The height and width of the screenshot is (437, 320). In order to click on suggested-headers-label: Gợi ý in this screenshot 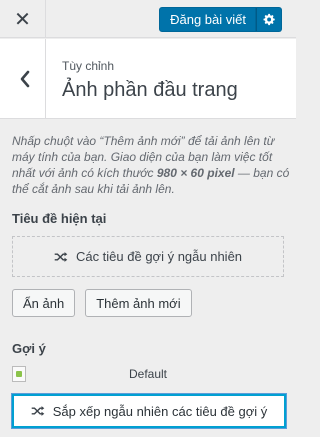, I will do `click(29, 348)`.